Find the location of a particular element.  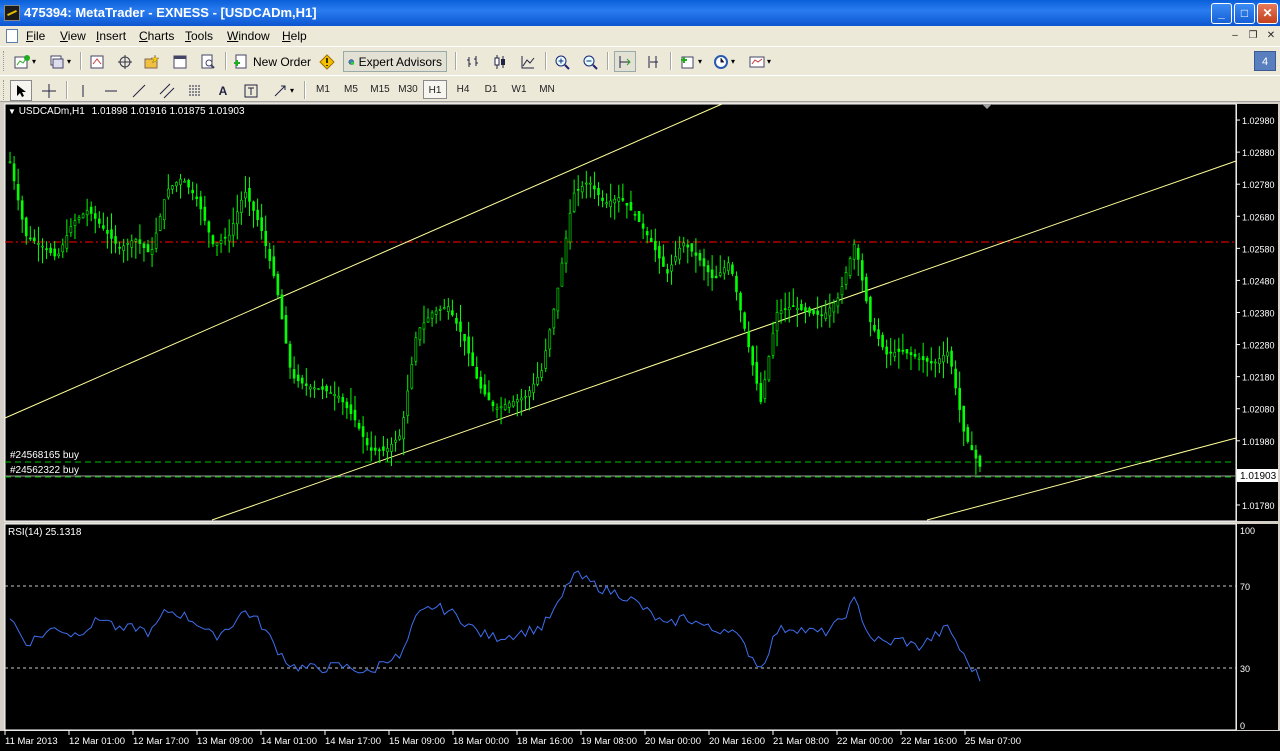

timeframe-mn: MN is located at coordinates (547, 89).